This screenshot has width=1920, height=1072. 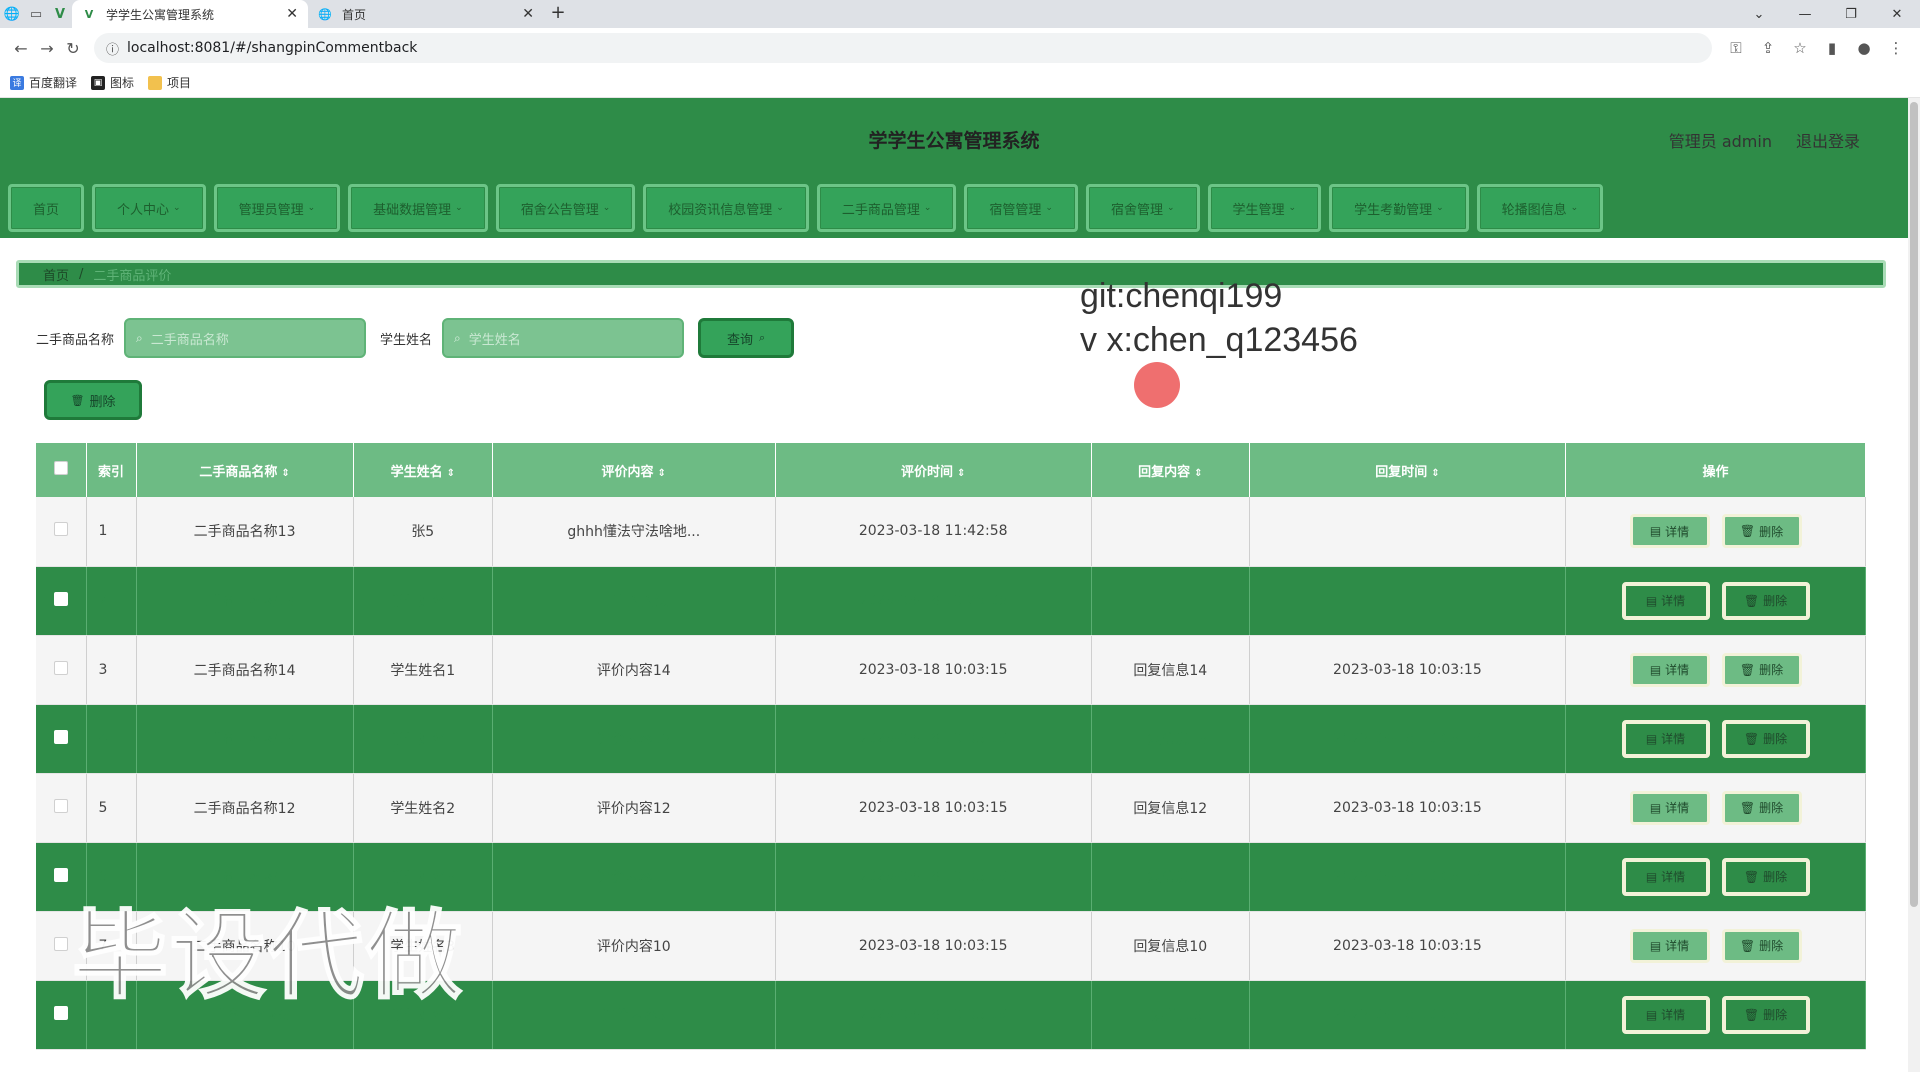 What do you see at coordinates (1408, 470) in the screenshot?
I see `col-reply-time: 回复时间 ⇕` at bounding box center [1408, 470].